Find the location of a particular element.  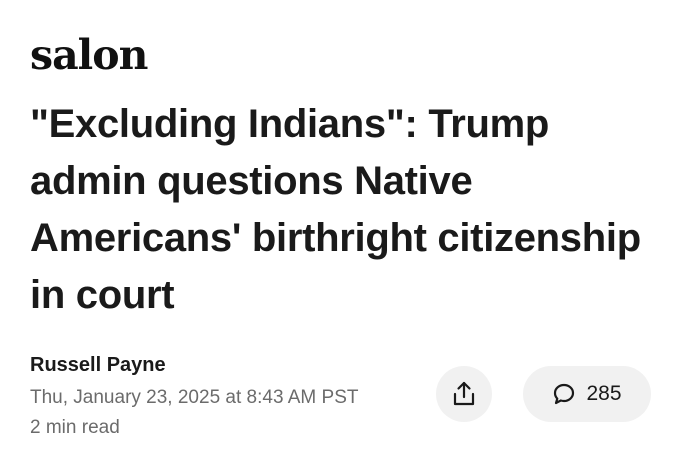

author-name: Russell Payne is located at coordinates (98, 365).